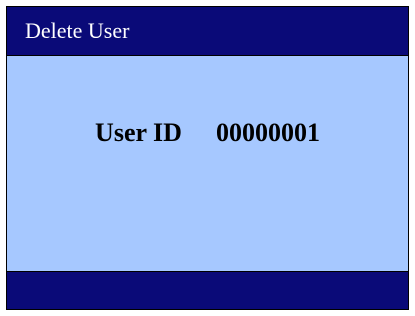 The image size is (415, 316). What do you see at coordinates (207, 31) in the screenshot?
I see `title-bar: Delete User` at bounding box center [207, 31].